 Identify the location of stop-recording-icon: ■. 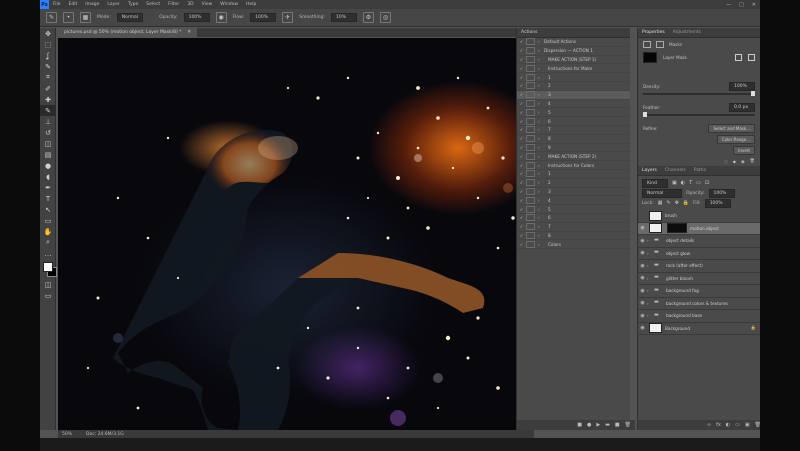
(579, 425).